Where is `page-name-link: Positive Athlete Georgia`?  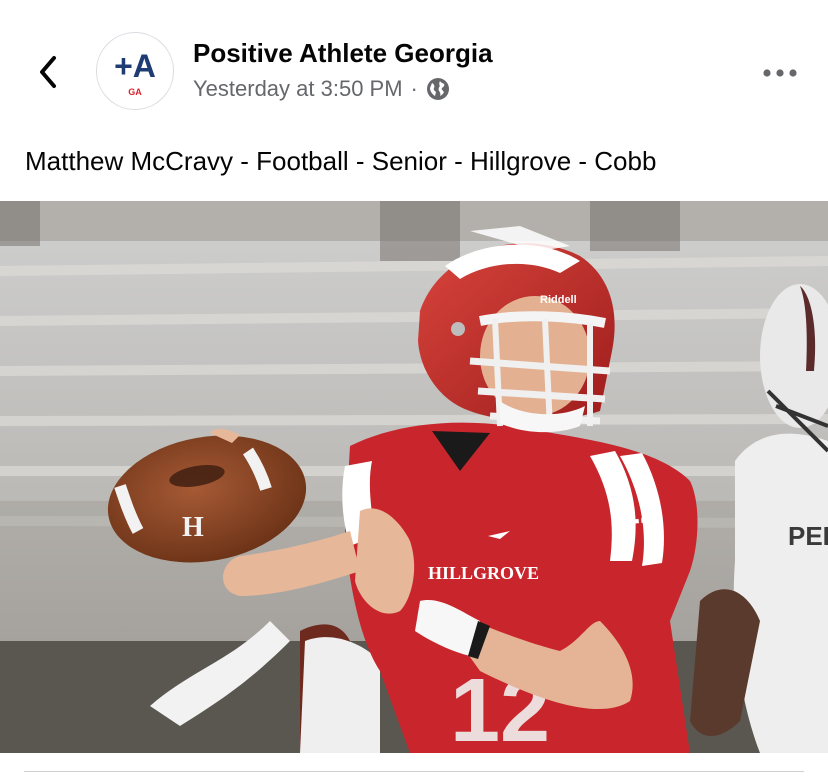
page-name-link: Positive Athlete Georgia is located at coordinates (343, 53).